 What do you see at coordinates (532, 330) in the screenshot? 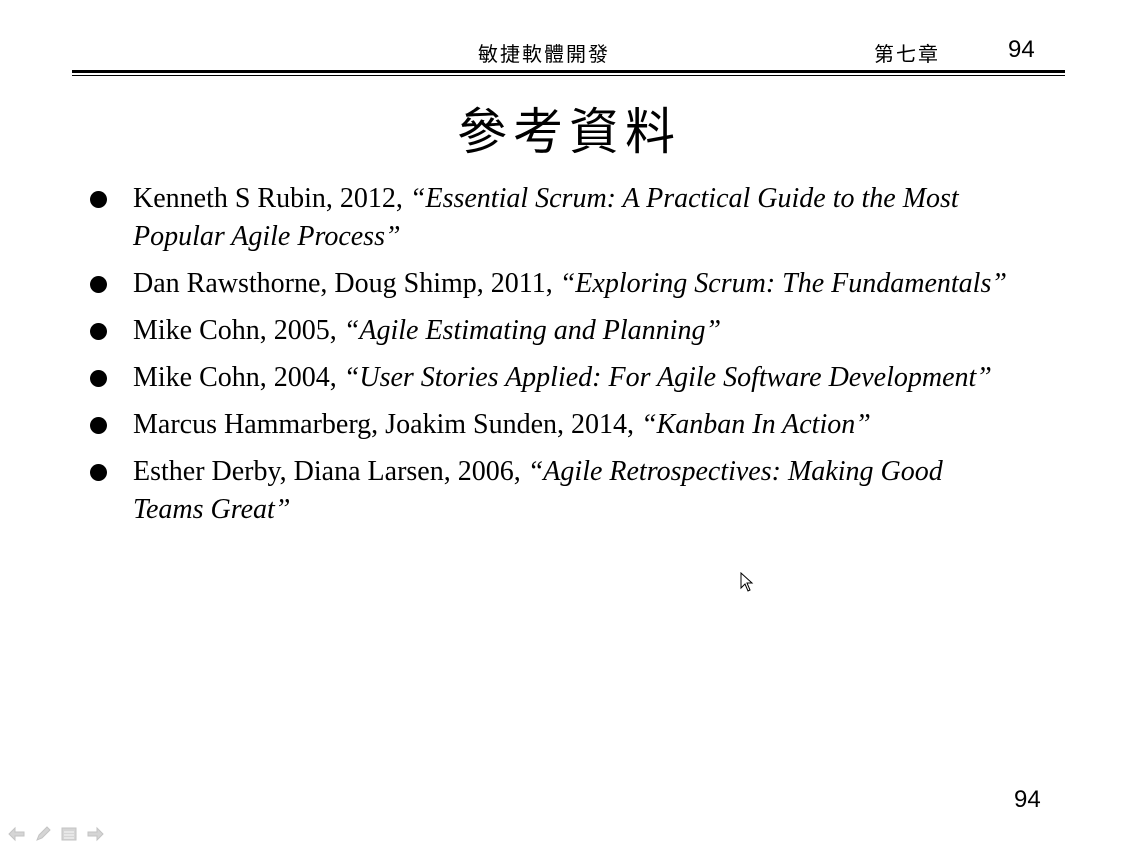
I see `reference-title: “Agile Estimating and Planning”` at bounding box center [532, 330].